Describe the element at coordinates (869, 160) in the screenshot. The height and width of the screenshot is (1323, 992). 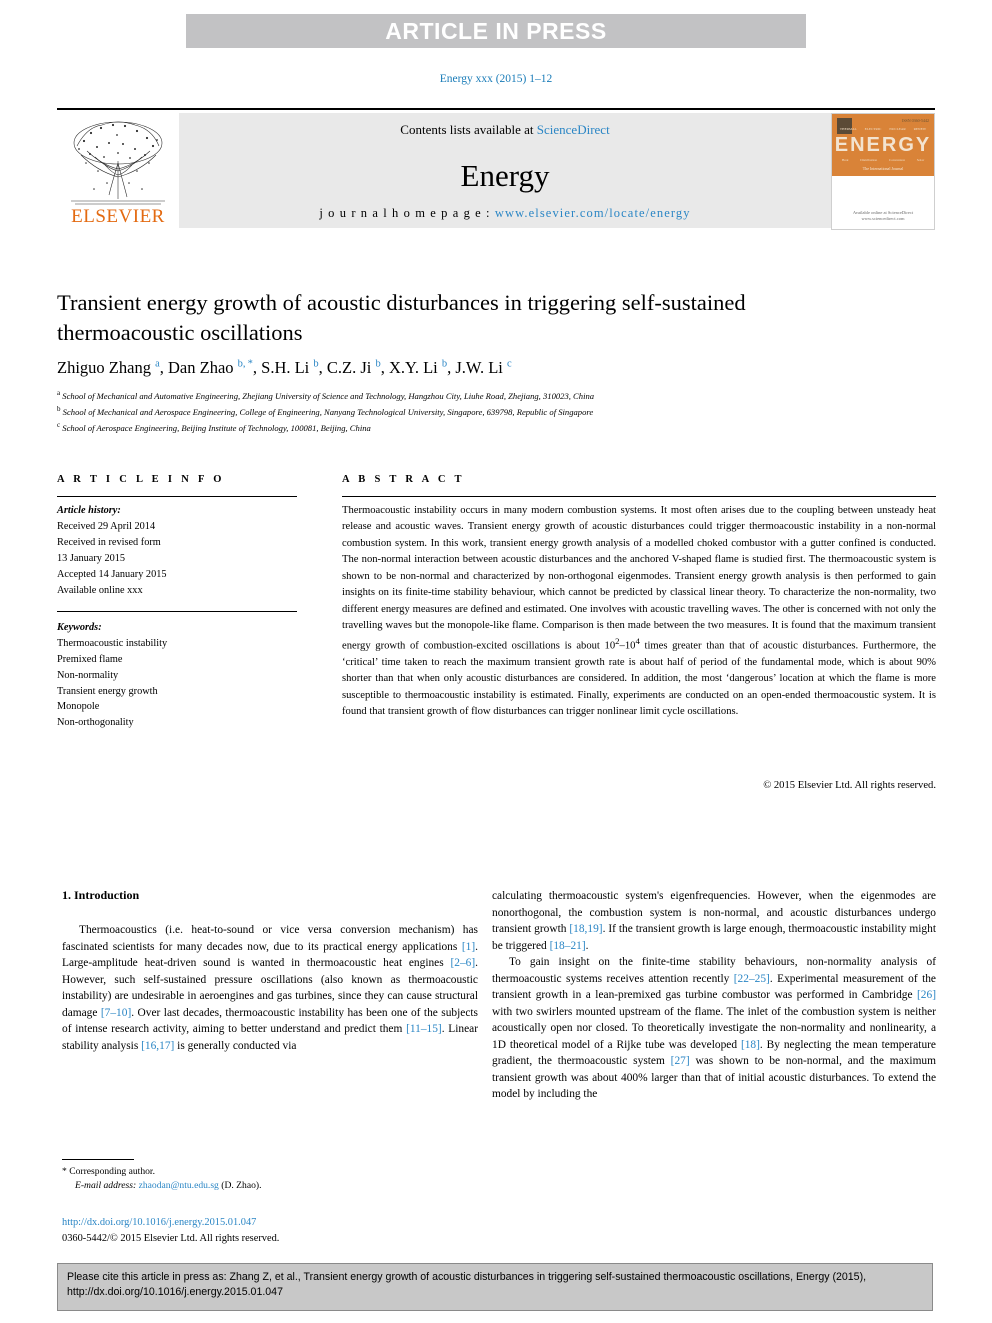
I see `cover-row-label2: Distribution` at that location.